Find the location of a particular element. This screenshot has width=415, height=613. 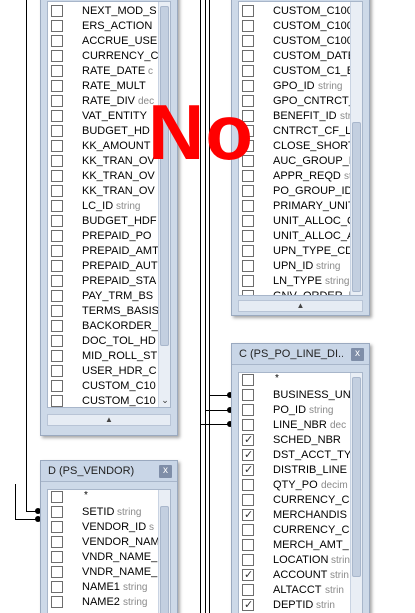

field-row: BUDGET_HDF is located at coordinates (109, 221).